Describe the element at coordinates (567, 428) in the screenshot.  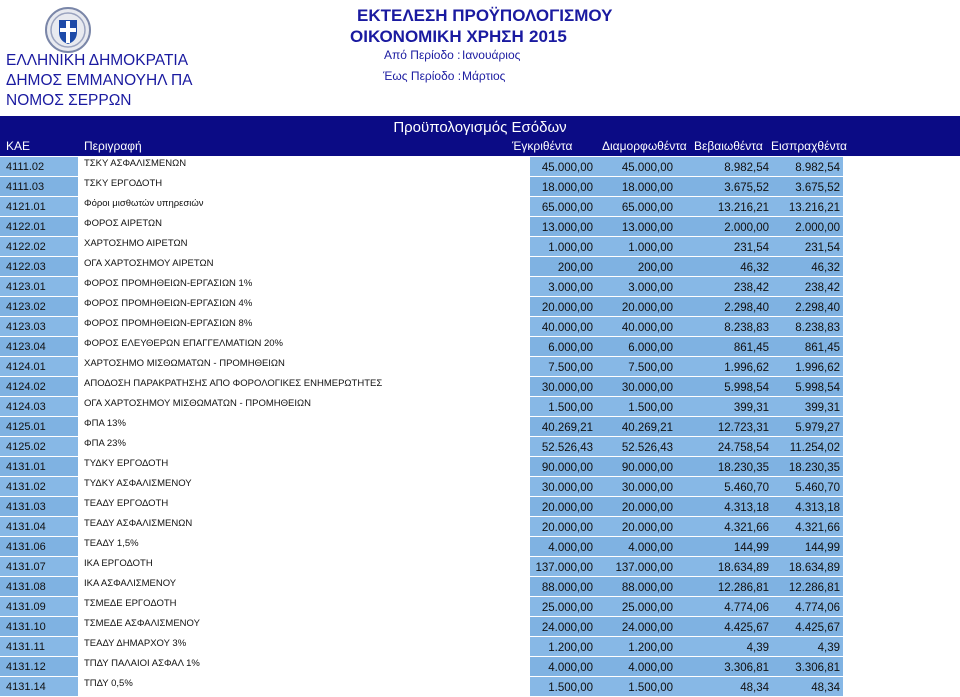
I see `approved-value: 40.269,21` at that location.